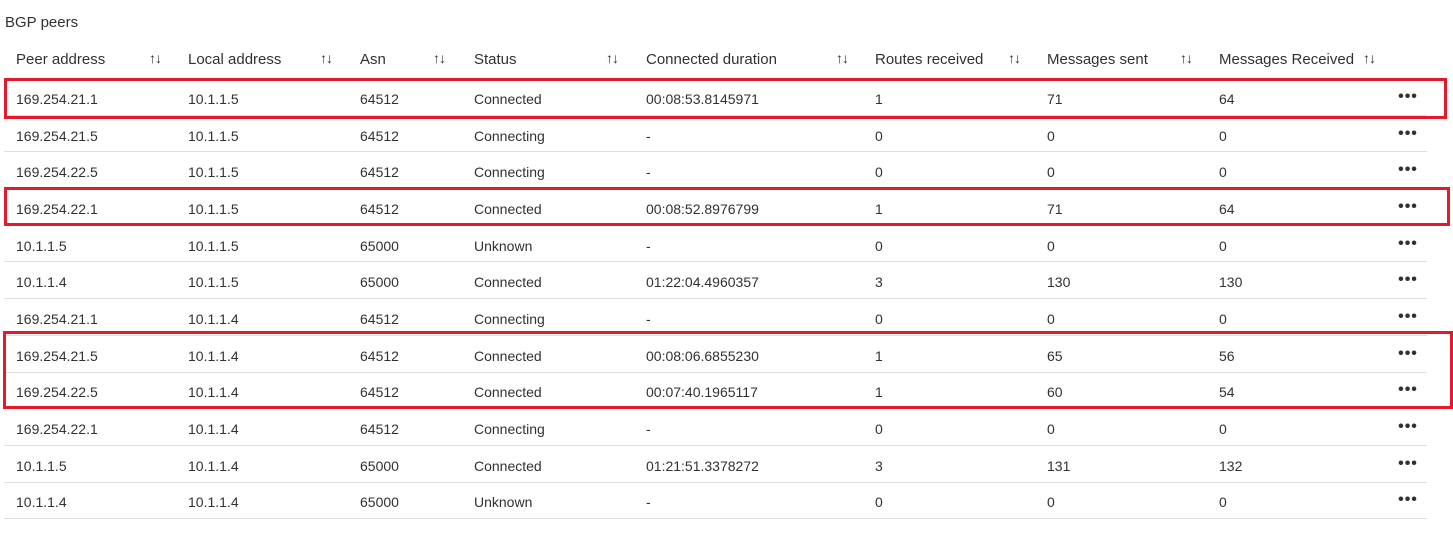 The image size is (1453, 535). I want to click on cell-peer: 169.254.21.1, so click(57, 98).